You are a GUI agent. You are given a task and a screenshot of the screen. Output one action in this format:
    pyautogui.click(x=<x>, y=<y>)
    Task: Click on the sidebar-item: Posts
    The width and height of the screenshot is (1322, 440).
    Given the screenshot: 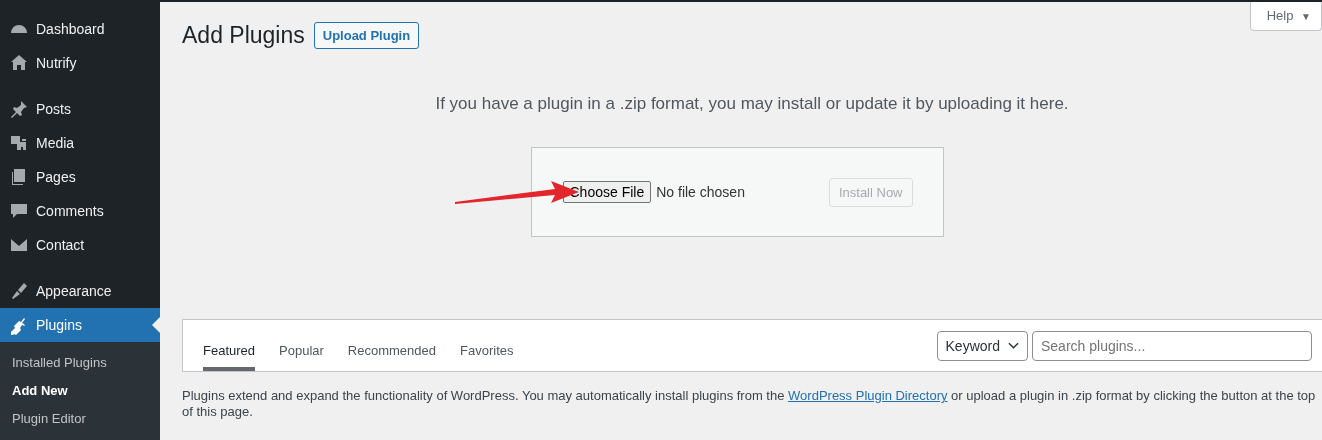 What is the action you would take?
    pyautogui.click(x=80, y=109)
    